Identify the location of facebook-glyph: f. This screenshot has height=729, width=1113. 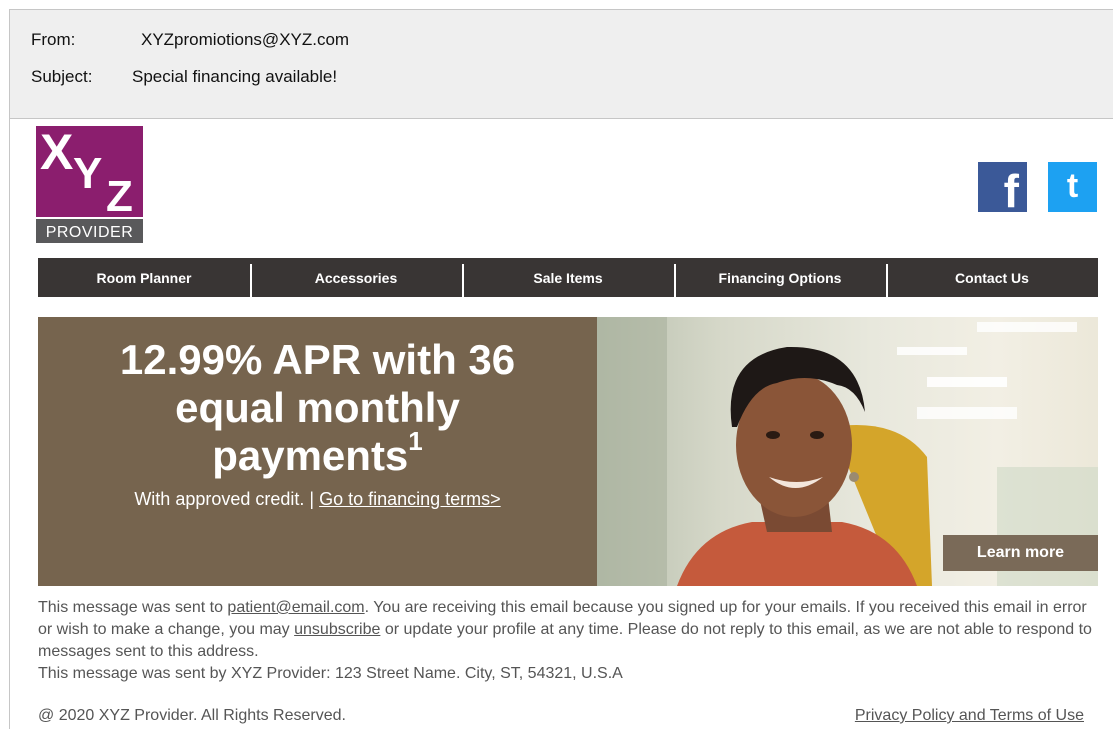
(1011, 191).